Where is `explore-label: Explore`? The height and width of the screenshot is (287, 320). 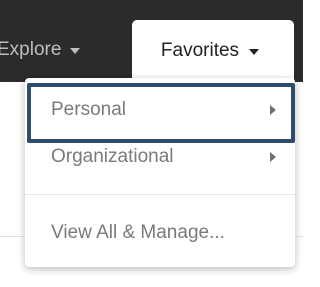 explore-label: Explore is located at coordinates (31, 49).